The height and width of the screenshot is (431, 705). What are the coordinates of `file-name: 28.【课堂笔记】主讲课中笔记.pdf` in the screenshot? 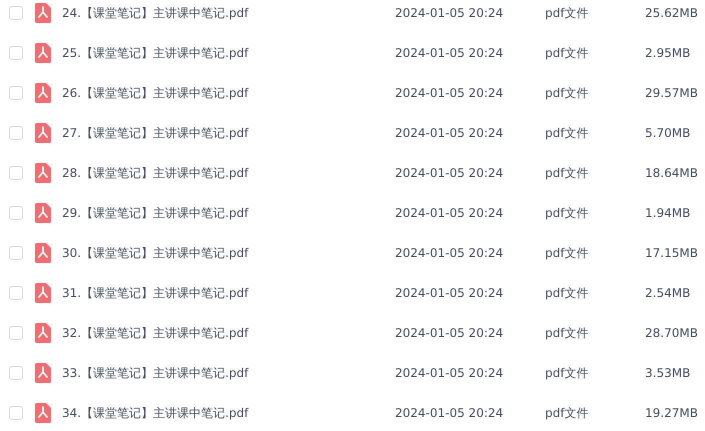 It's located at (228, 173).